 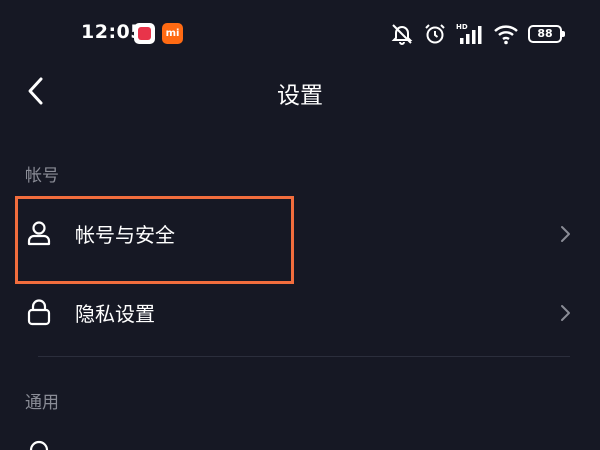 I want to click on settings-item-label: 隐私设置, so click(x=115, y=314).